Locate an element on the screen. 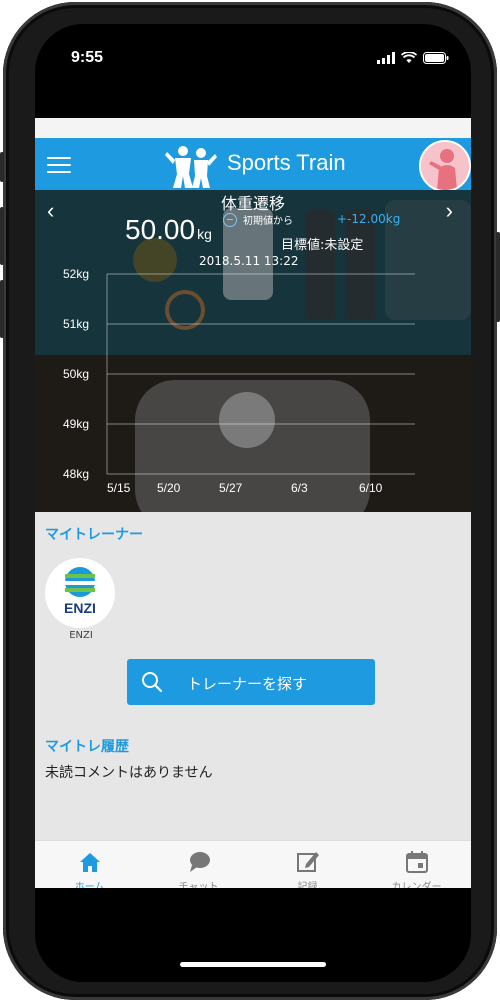 This screenshot has width=500, height=1002. power-button is located at coordinates (498, 277).